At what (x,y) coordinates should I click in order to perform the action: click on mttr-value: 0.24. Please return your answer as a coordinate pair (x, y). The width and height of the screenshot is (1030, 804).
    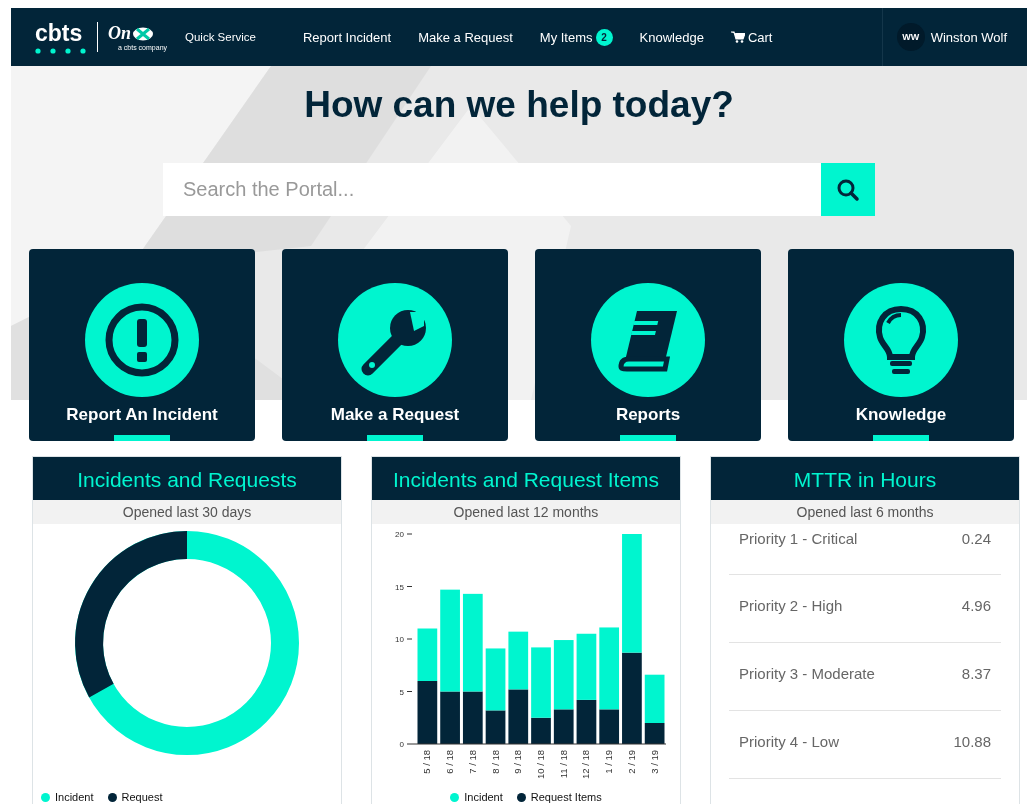
    Looking at the image, I should click on (976, 538).